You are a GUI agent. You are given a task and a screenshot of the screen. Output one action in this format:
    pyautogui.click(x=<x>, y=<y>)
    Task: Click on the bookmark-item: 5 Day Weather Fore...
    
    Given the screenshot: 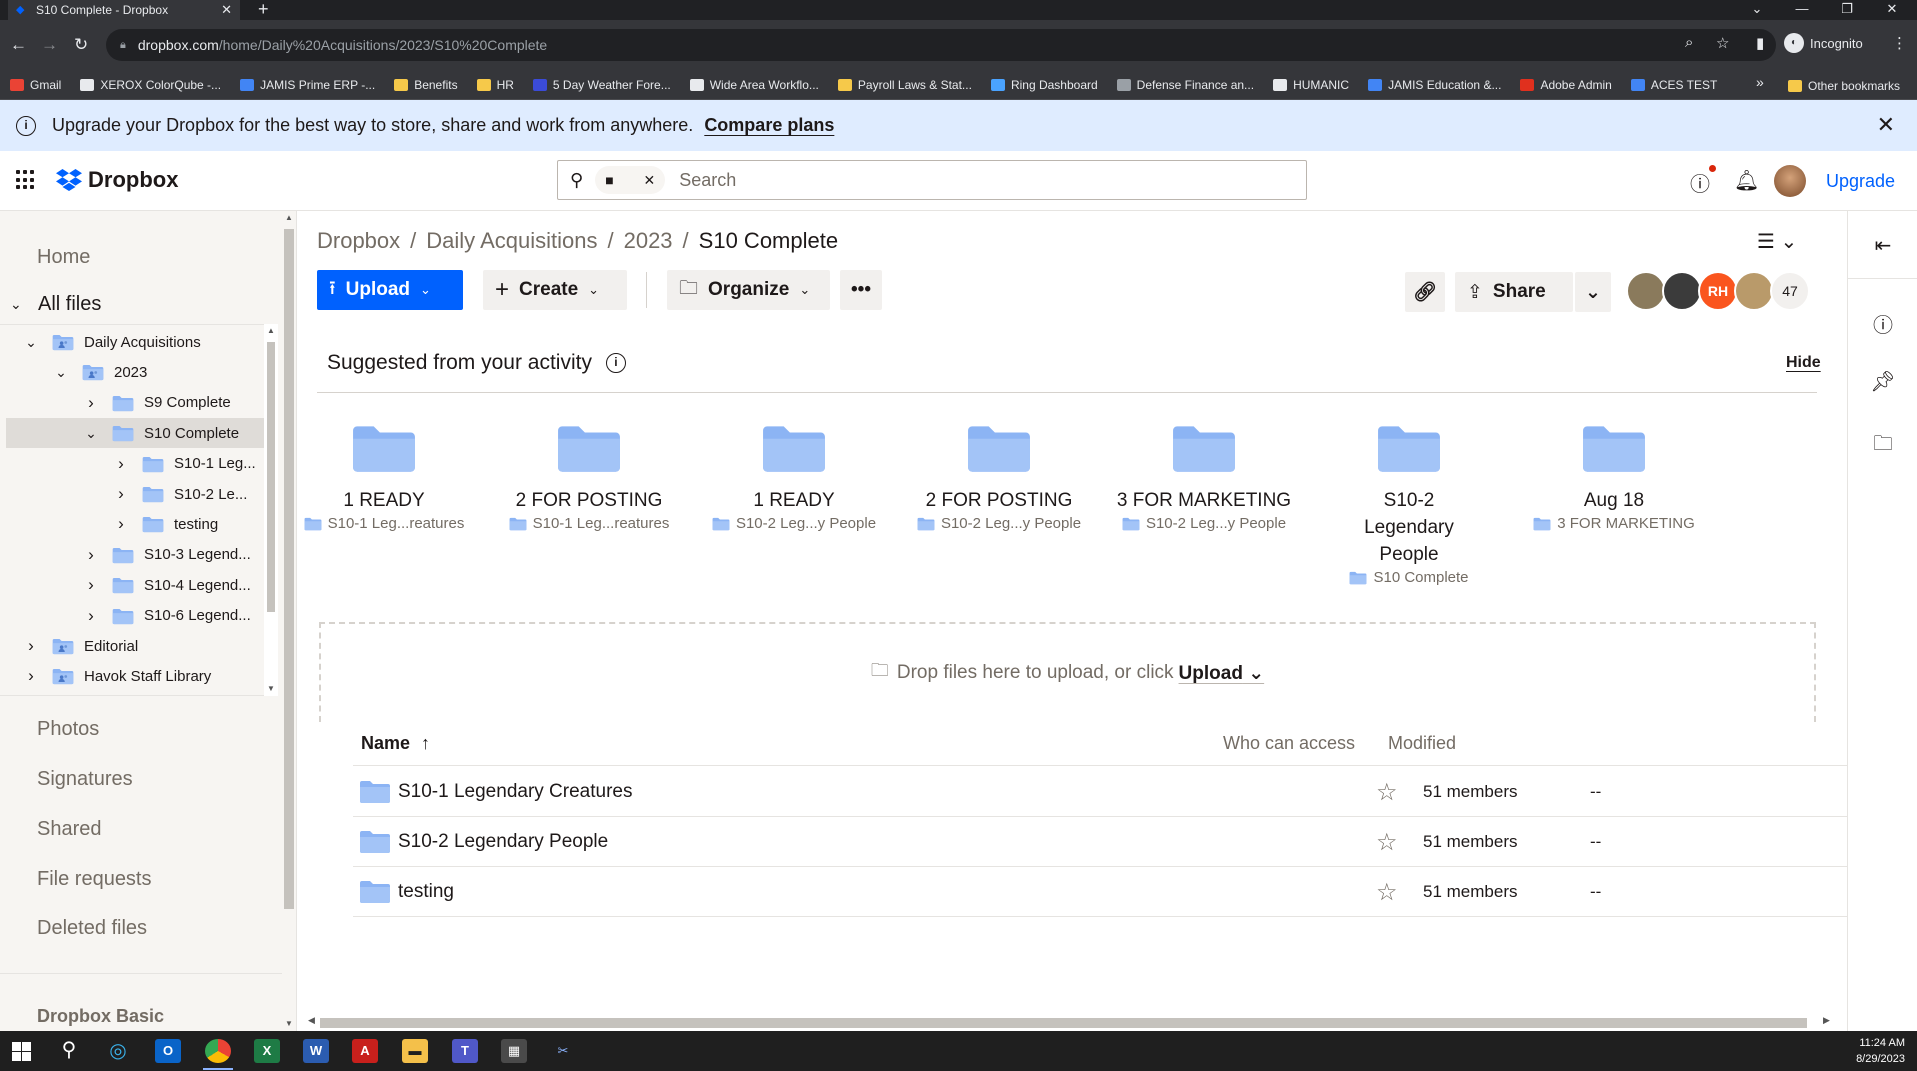 What is the action you would take?
    pyautogui.click(x=601, y=85)
    